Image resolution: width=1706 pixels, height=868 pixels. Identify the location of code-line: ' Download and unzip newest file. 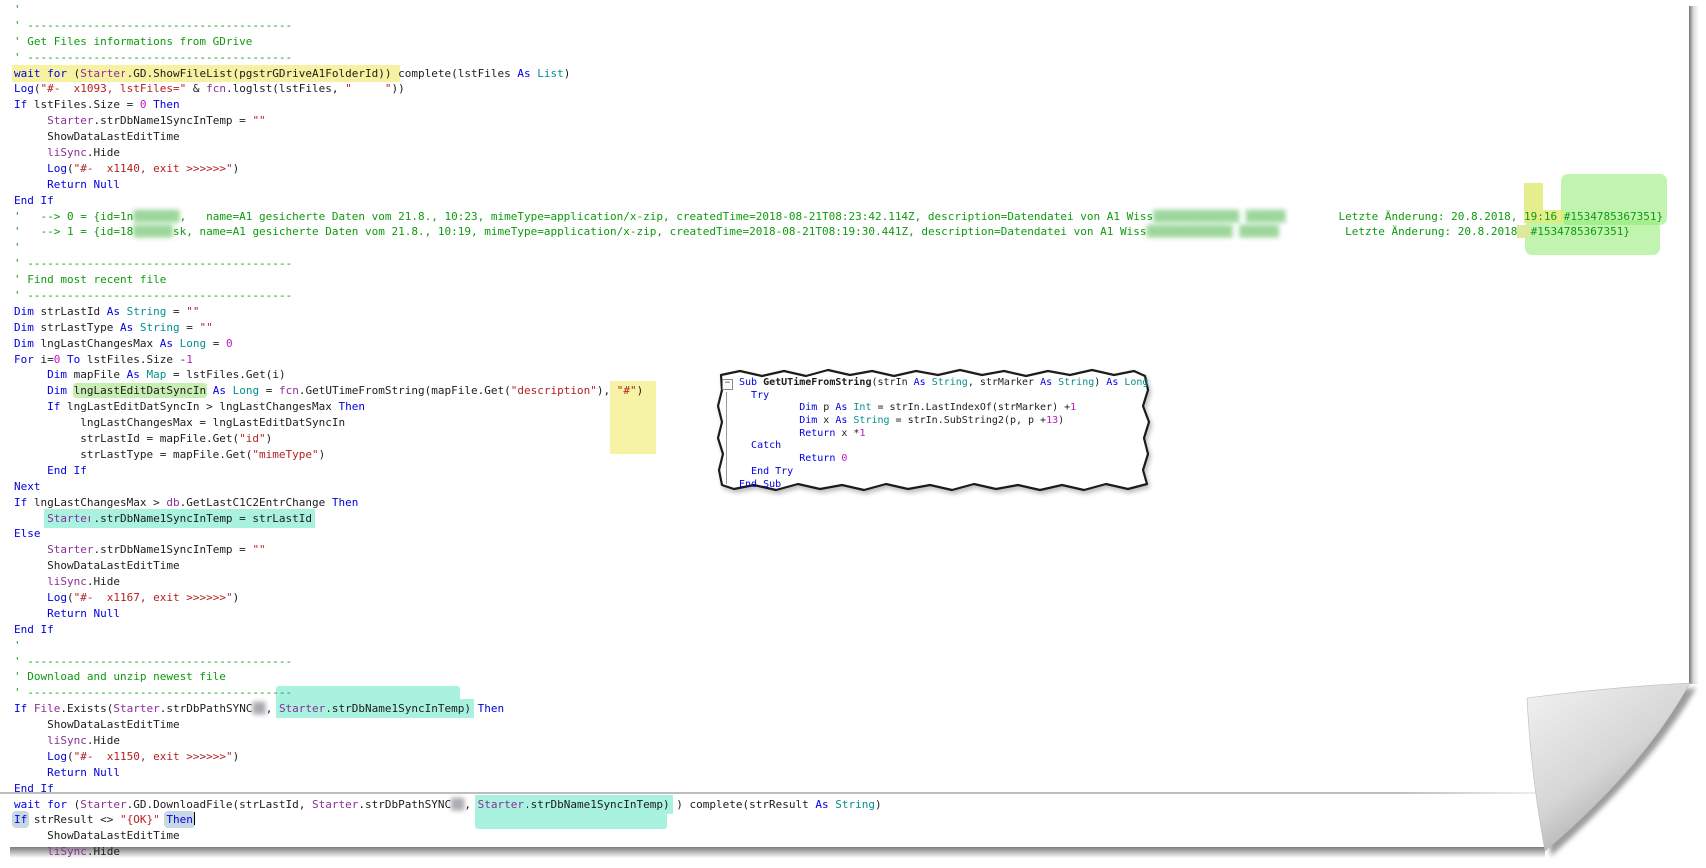
(838, 677).